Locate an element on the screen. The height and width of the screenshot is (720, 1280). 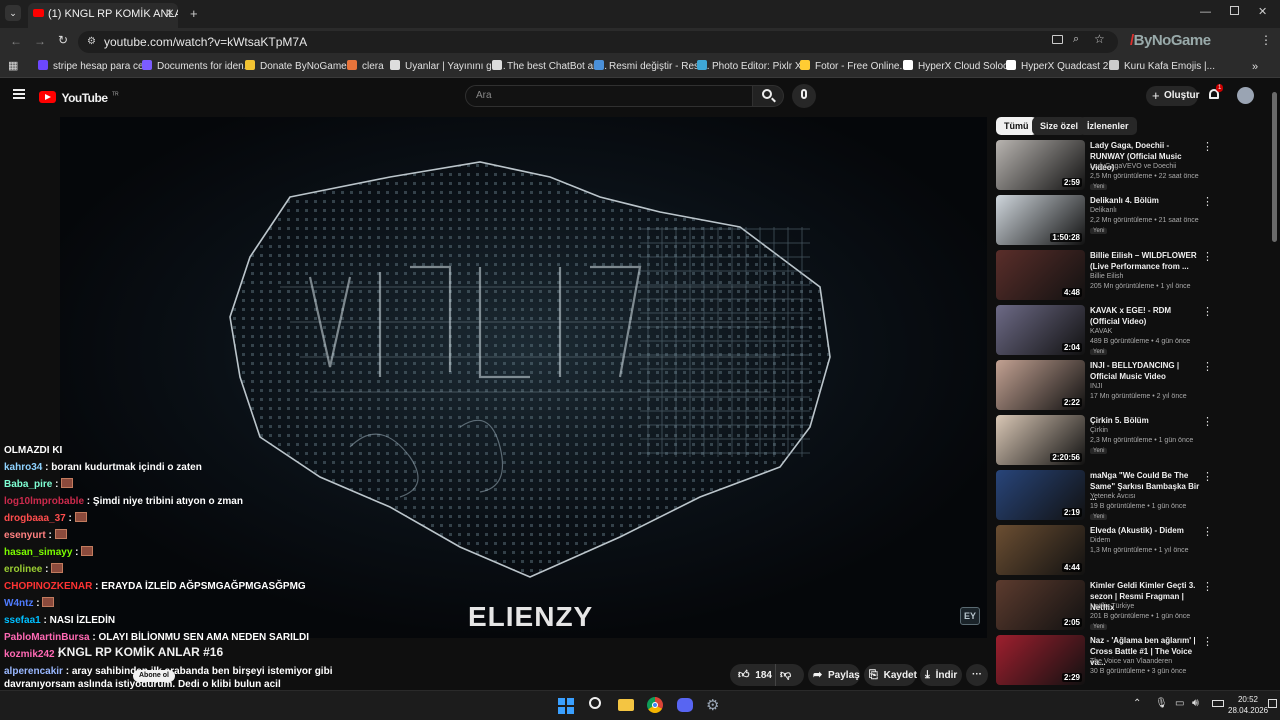
video-title: Delikanlı 4. Bölüm is located at coordinates (1145, 200).